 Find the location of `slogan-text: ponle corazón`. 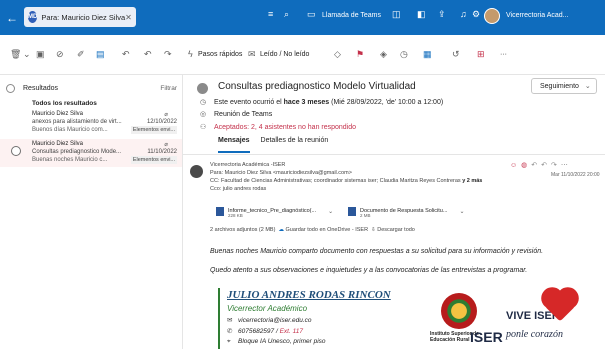

slogan-text: ponle corazón is located at coordinates (534, 334).